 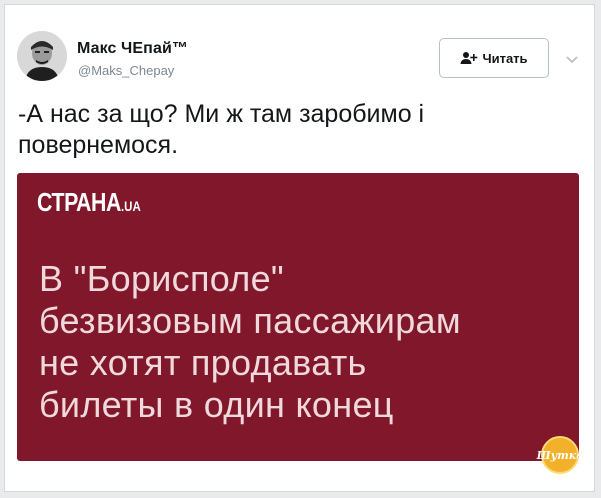 I want to click on brand-suffix: .UA, so click(x=130, y=206).